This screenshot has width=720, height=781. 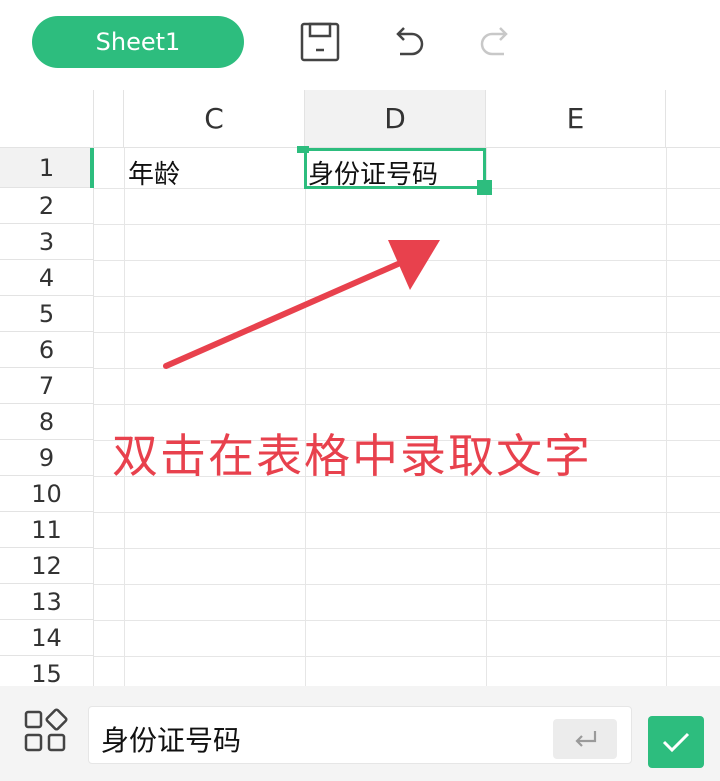 What do you see at coordinates (408, 42) in the screenshot?
I see `undo-icon` at bounding box center [408, 42].